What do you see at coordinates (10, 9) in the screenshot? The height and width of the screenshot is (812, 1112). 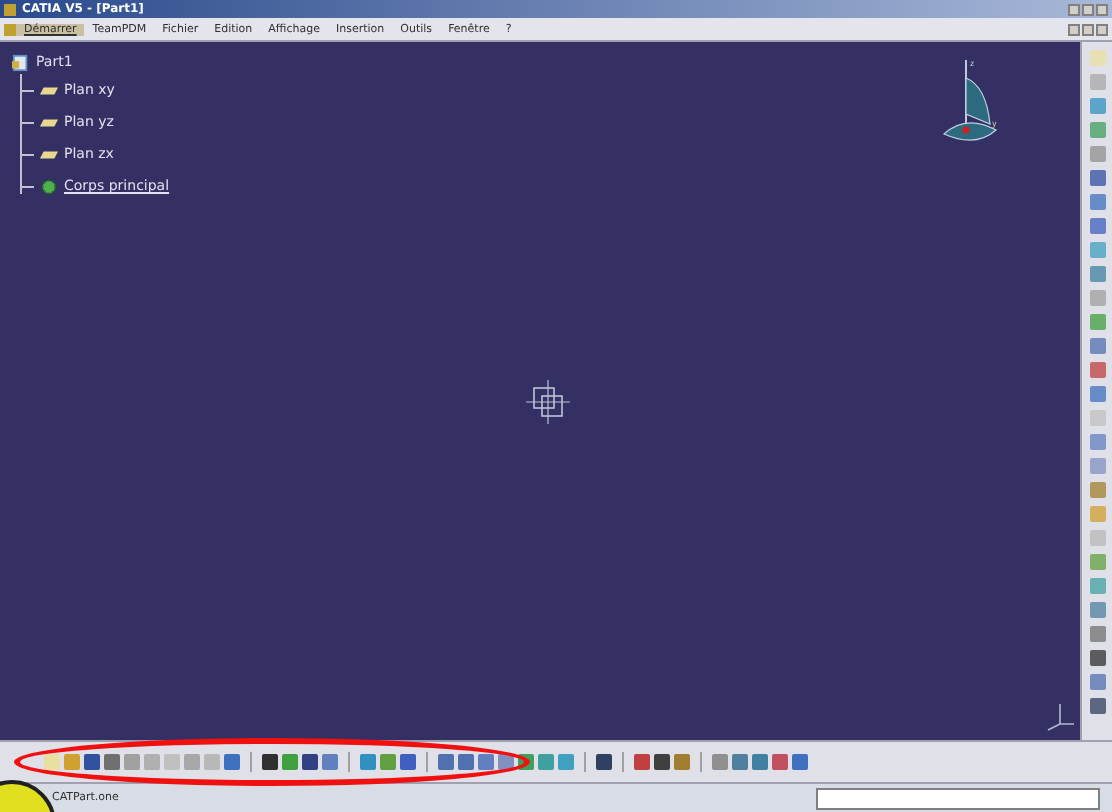 I see `app-icon` at bounding box center [10, 9].